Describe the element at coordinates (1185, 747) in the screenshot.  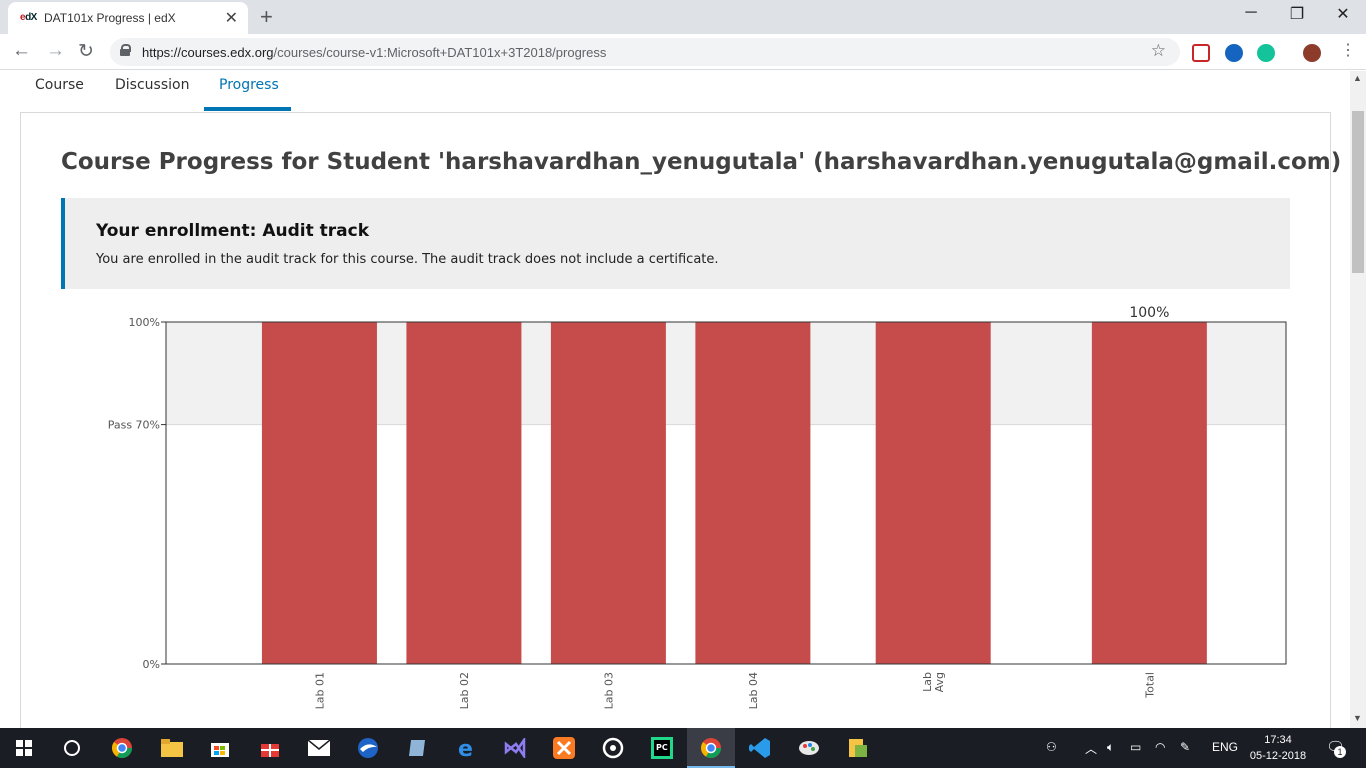
I see `pen-ink-icon: ✎` at that location.